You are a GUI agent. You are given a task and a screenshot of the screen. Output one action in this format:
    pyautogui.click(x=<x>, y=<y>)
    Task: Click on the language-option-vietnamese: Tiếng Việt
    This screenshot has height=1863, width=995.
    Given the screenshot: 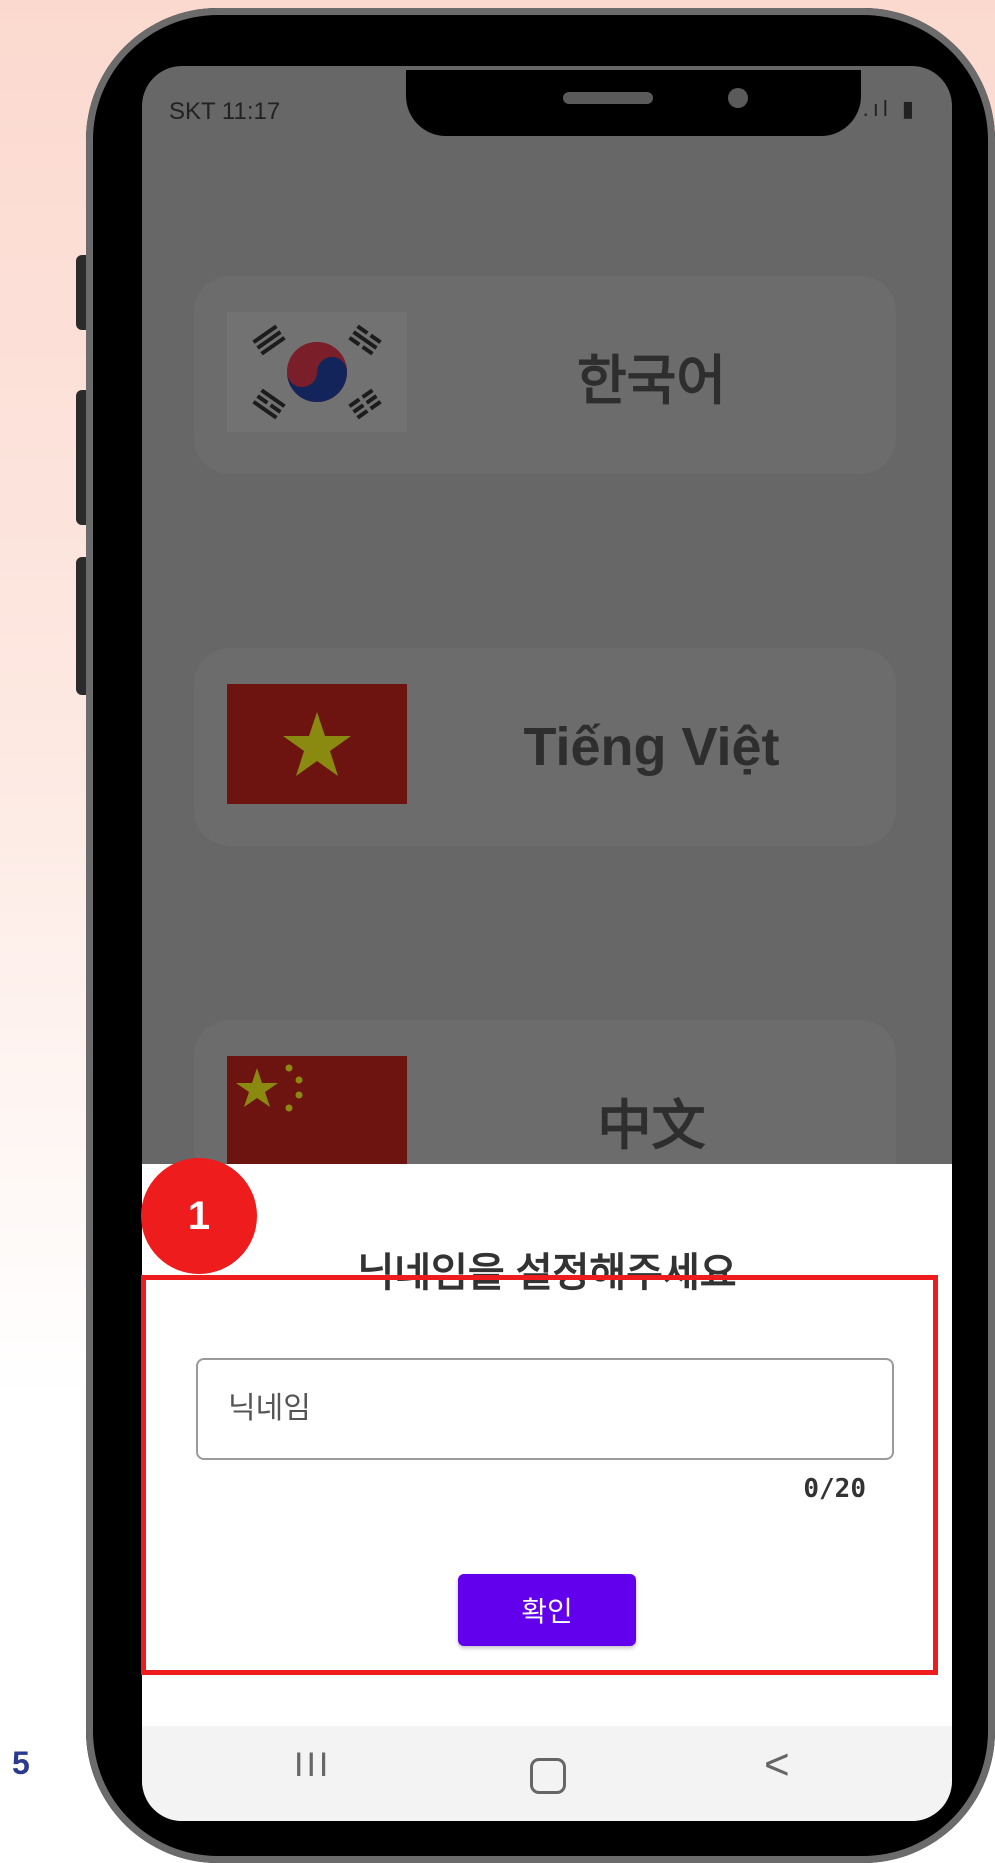 What is the action you would take?
    pyautogui.click(x=545, y=747)
    